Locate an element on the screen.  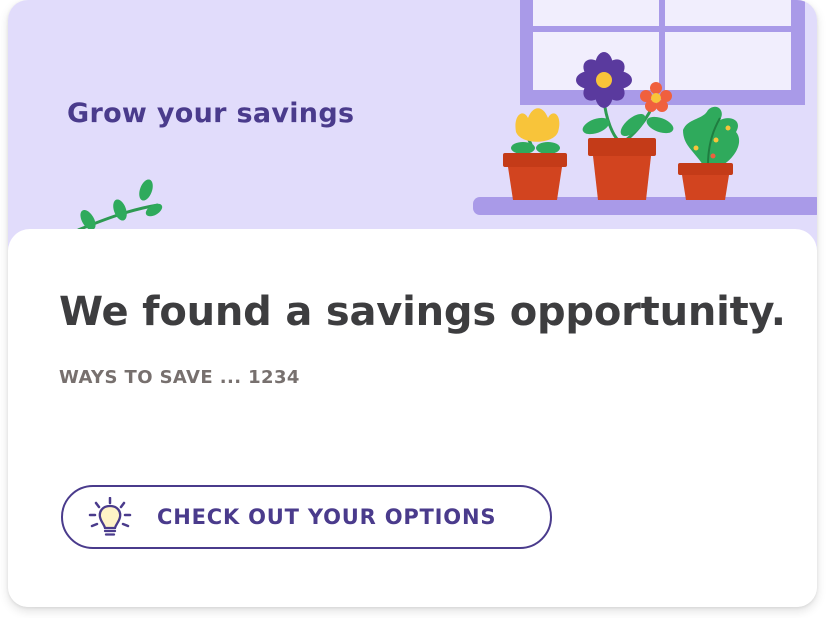
card-subhead: WAYS TO SAVE ... 1234 is located at coordinates (179, 377).